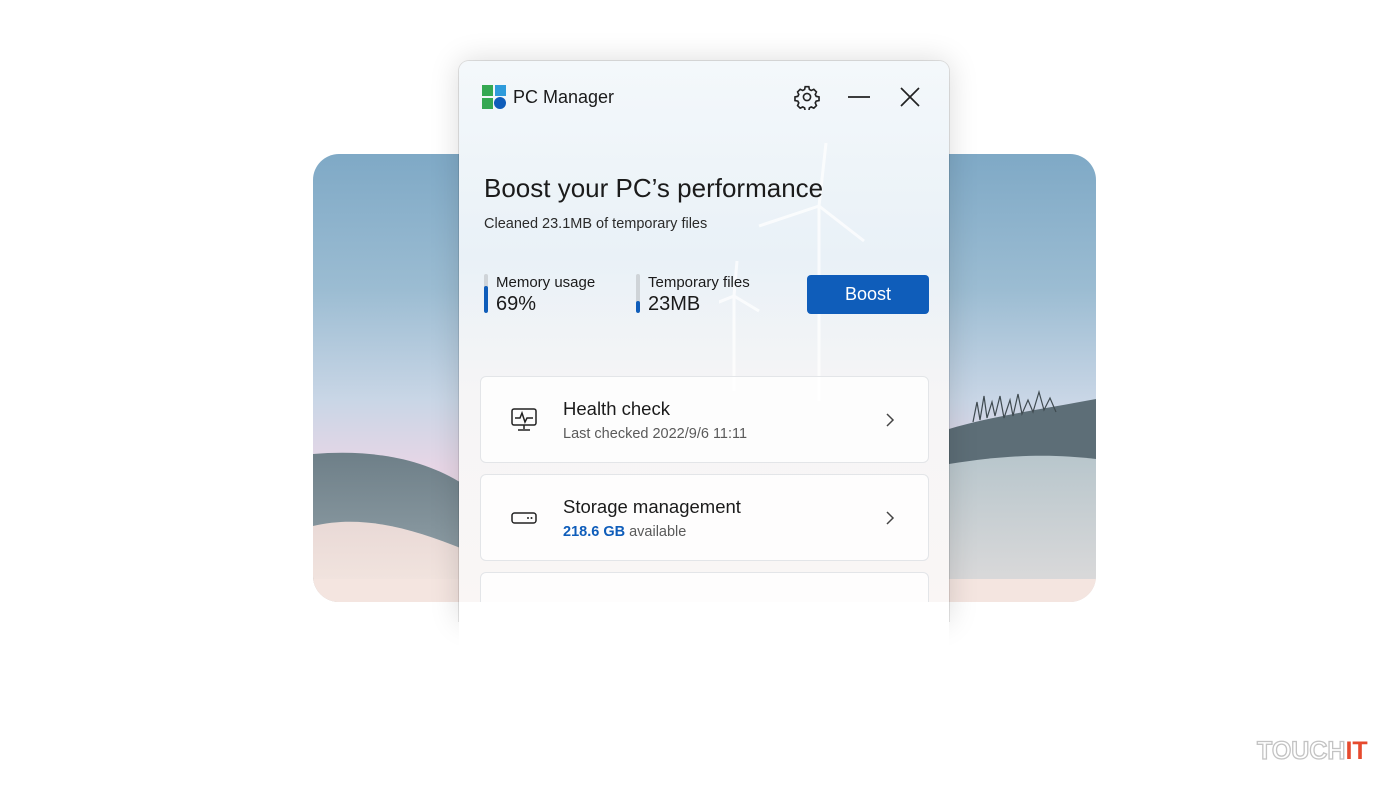 The image size is (1375, 802). I want to click on temporary-files-stat: Temporary files 23MB, so click(706, 295).